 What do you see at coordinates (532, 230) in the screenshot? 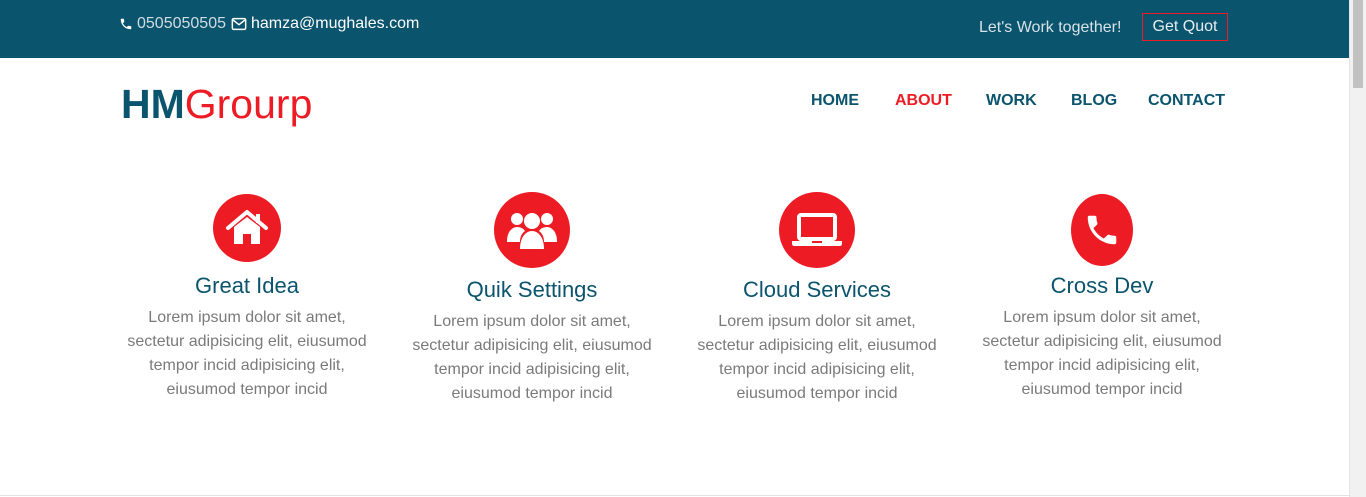
I see `users-icon` at bounding box center [532, 230].